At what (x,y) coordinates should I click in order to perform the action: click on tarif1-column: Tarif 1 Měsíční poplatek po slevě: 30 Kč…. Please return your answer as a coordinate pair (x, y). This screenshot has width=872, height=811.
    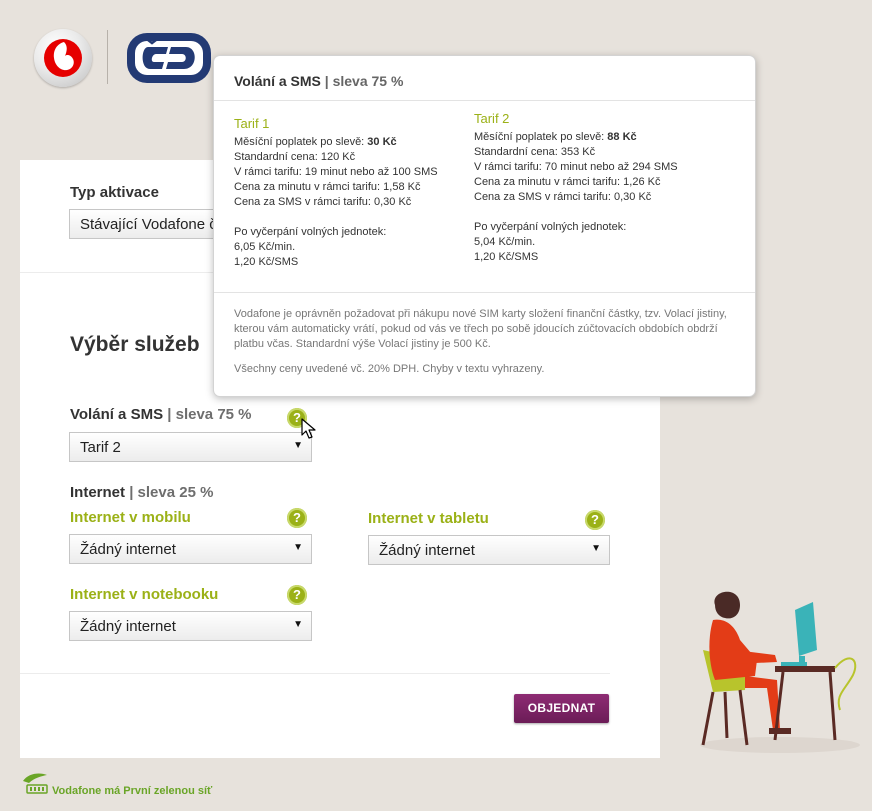
    Looking at the image, I should click on (336, 193).